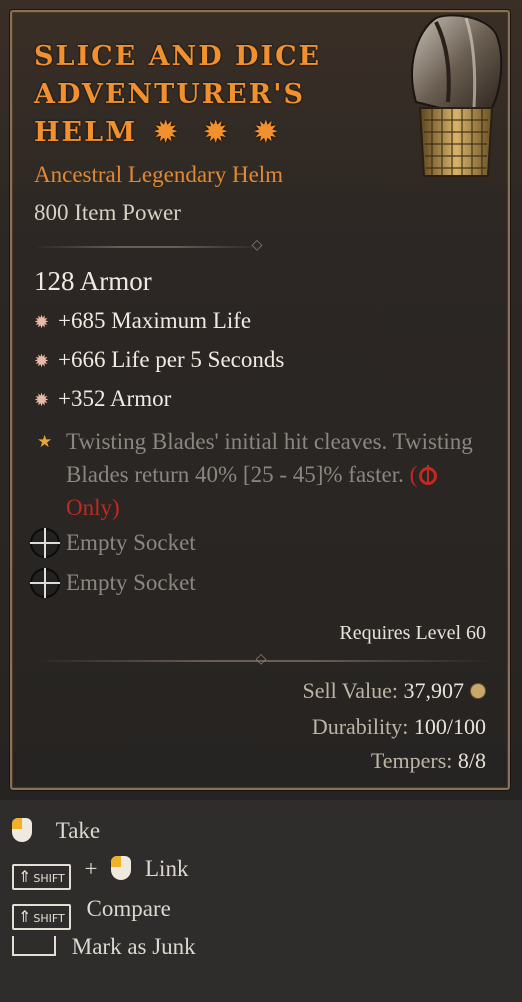  I want to click on junk-label: Mark as Junk, so click(133, 946).